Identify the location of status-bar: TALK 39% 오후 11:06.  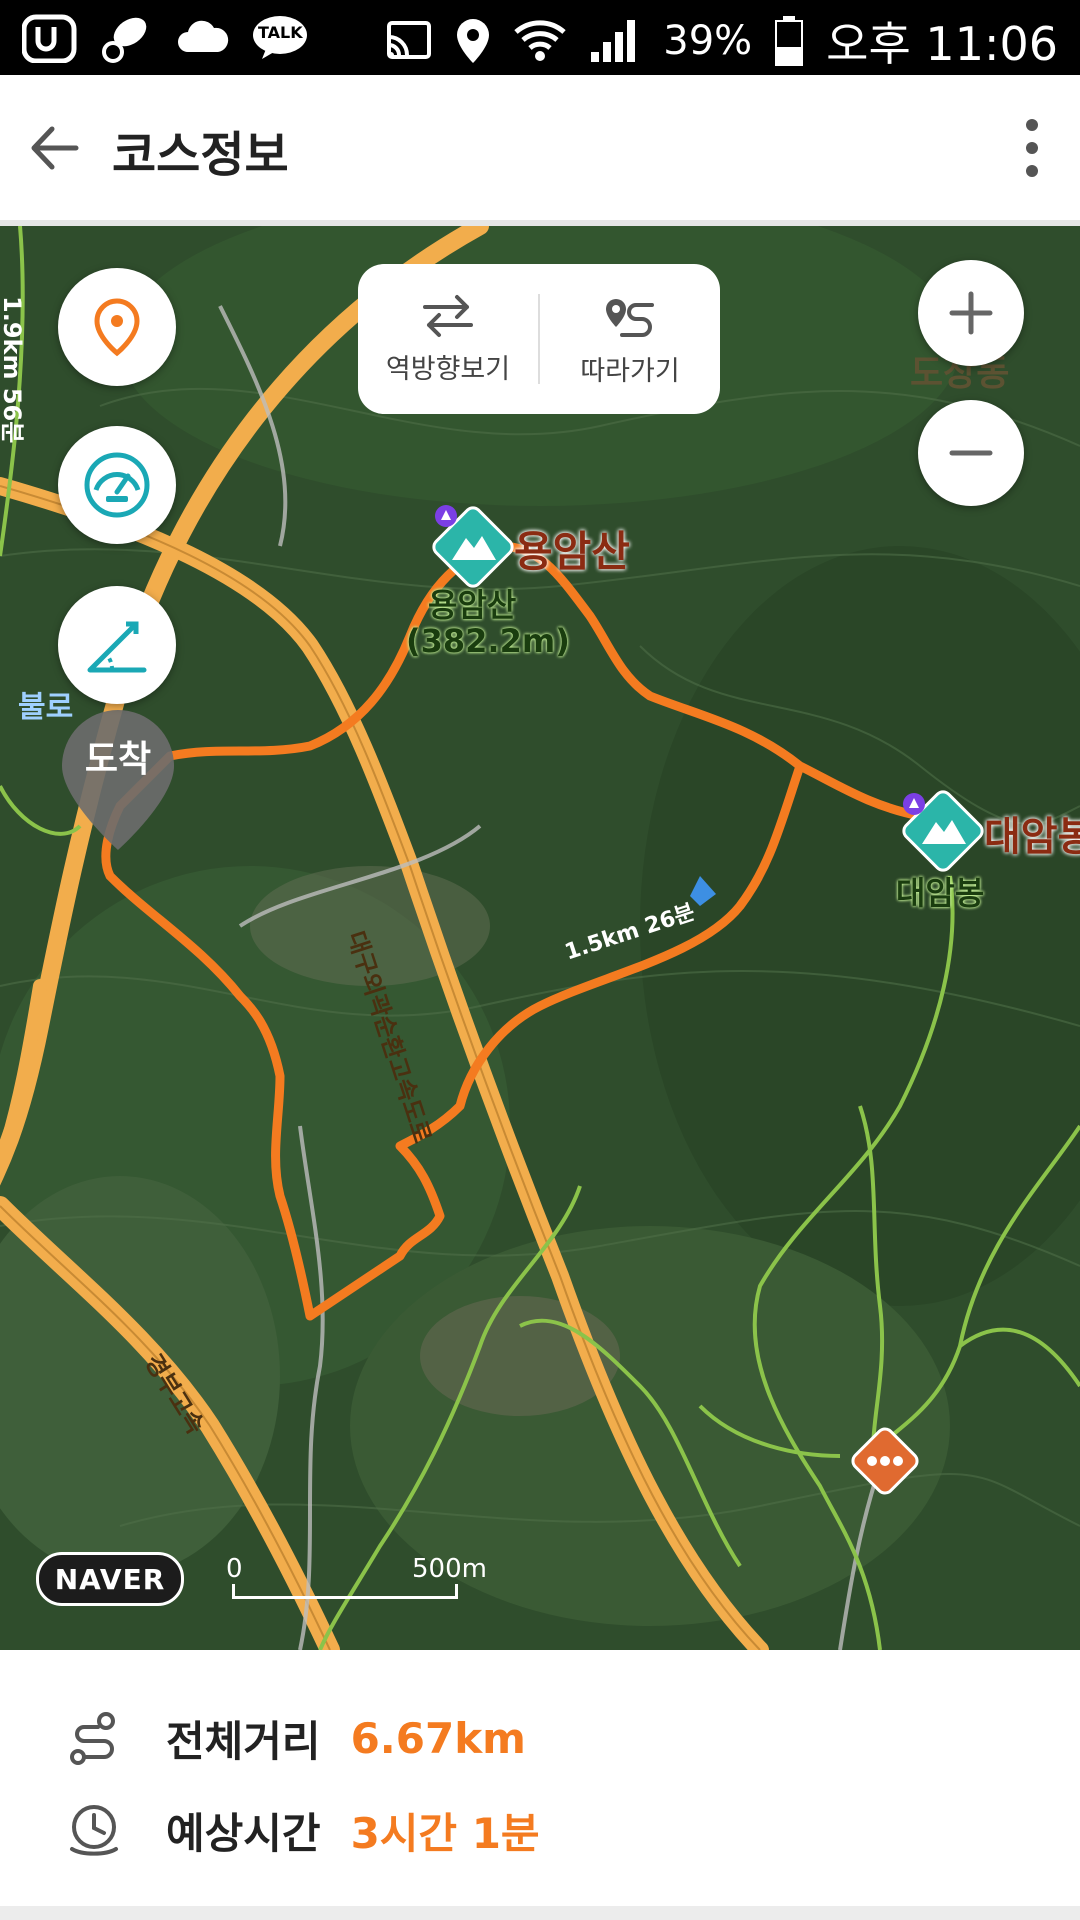
(540, 37).